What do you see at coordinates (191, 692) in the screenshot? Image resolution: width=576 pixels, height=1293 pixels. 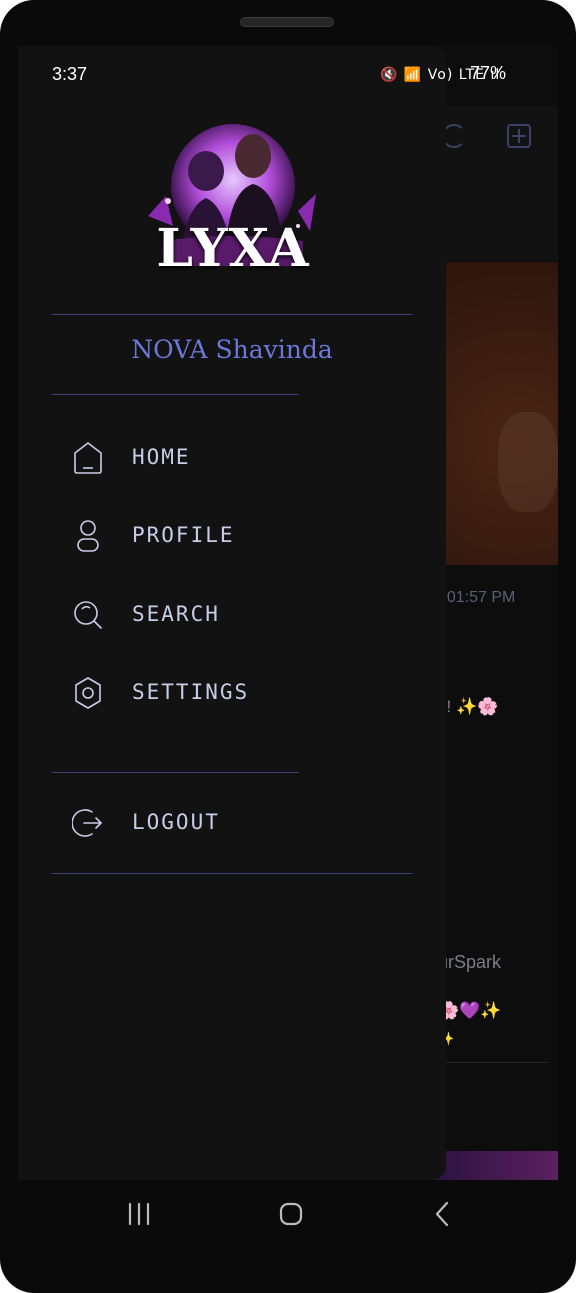 I see `menu-label-settings: SETTINGS` at bounding box center [191, 692].